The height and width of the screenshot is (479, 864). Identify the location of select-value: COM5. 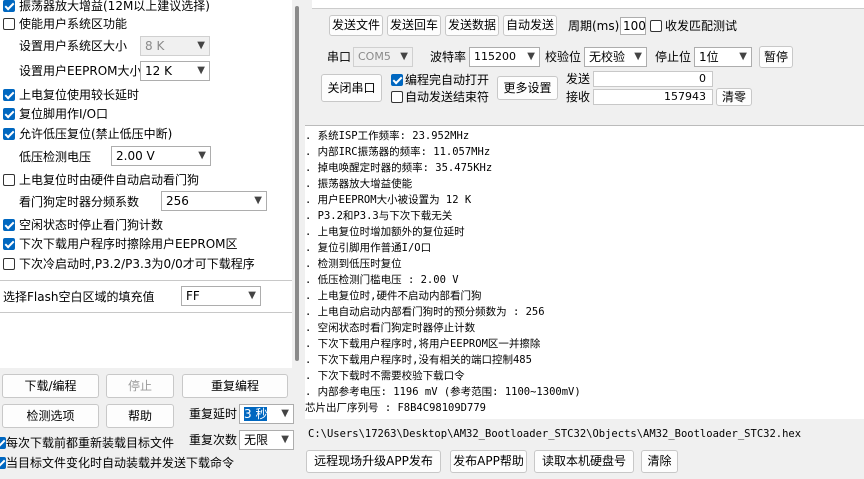
(374, 56).